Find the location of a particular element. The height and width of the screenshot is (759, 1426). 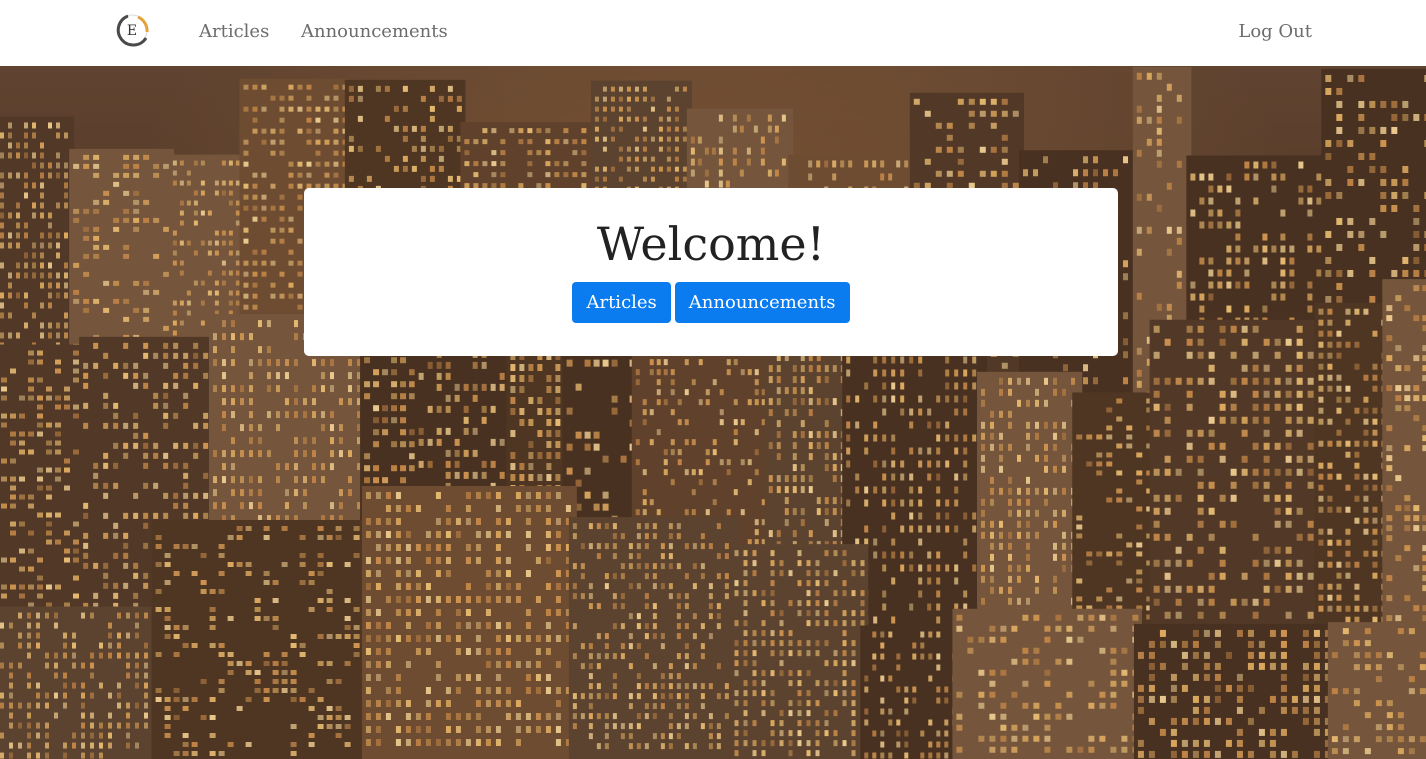

logo-icon: E is located at coordinates (132, 30).